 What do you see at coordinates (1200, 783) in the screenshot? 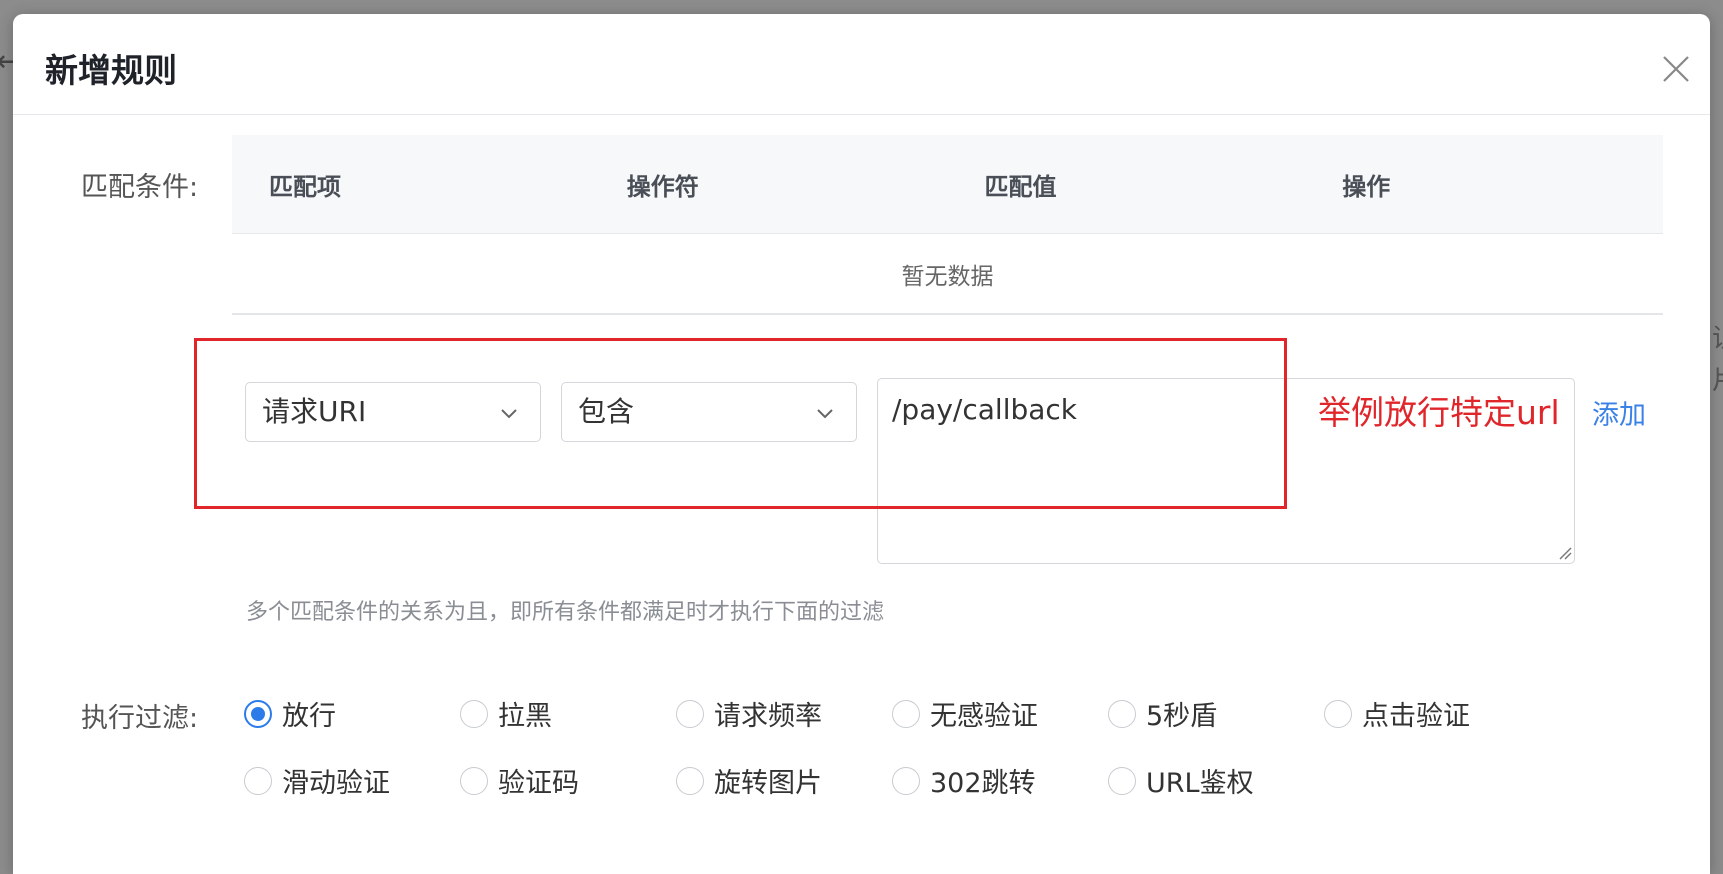
I see `radio-label: URL鉴权` at bounding box center [1200, 783].